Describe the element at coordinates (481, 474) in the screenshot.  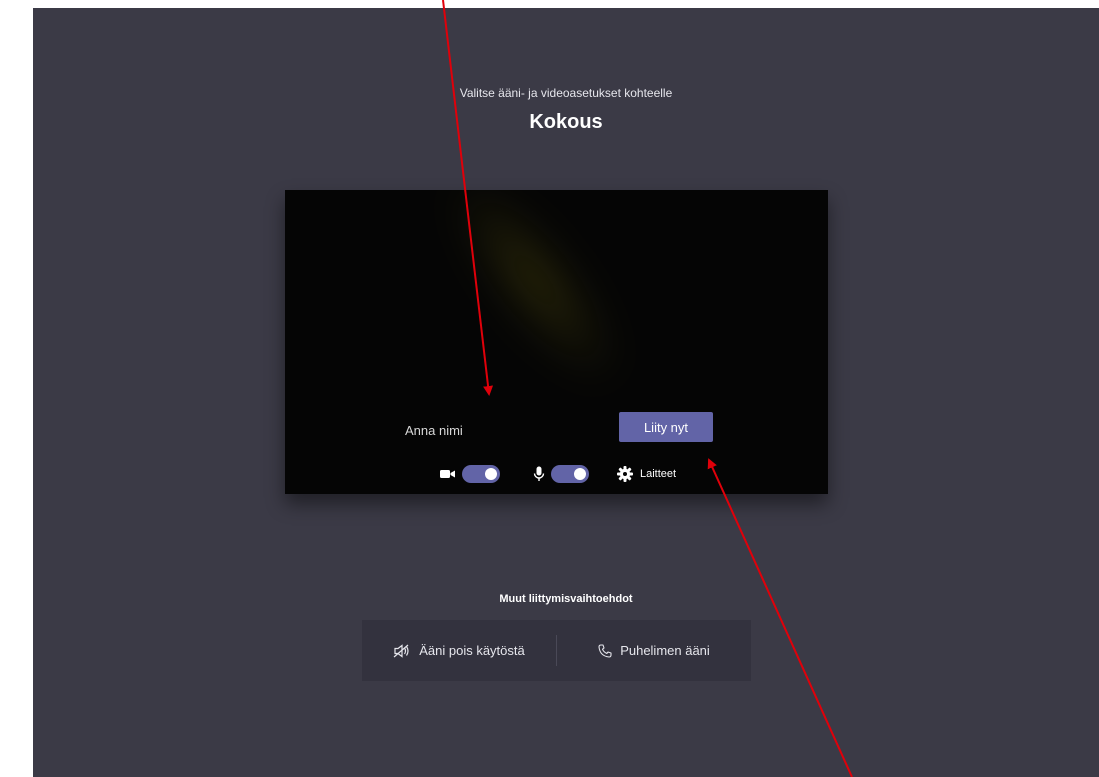
I see `camera-toggle` at that location.